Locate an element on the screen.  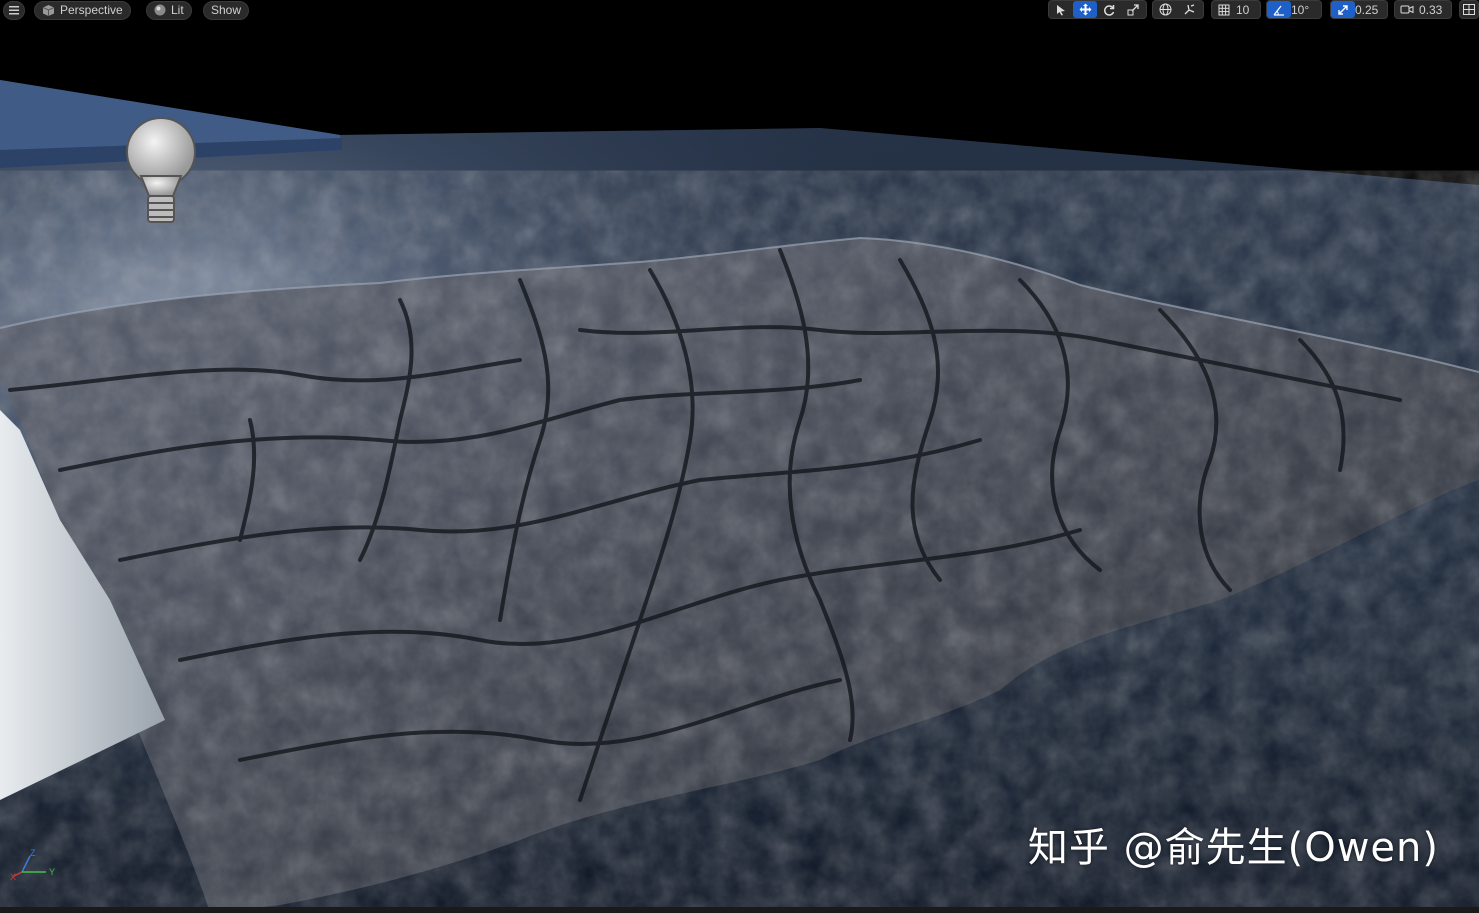
grid-snap-control: 10 is located at coordinates (1236, 9).